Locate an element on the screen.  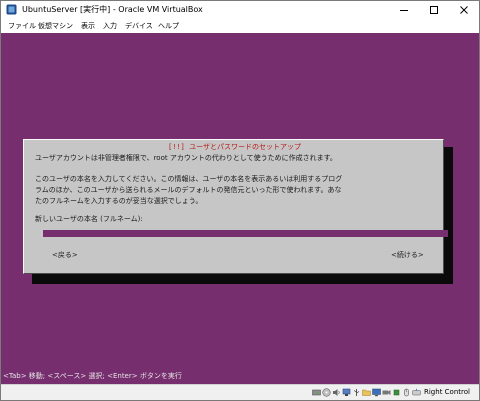
network-icon is located at coordinates (346, 392).